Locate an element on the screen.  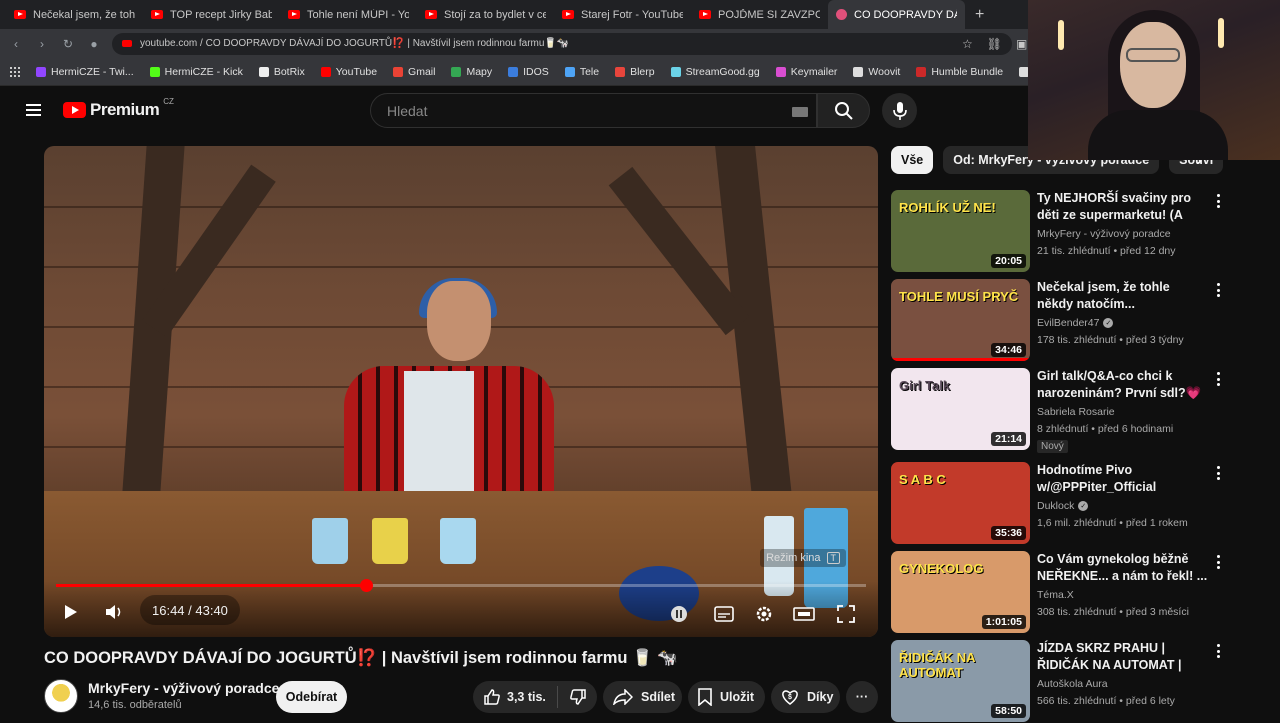
browser-tab: Tohle není MÚPI - YouTub is located at coordinates (348, 14).